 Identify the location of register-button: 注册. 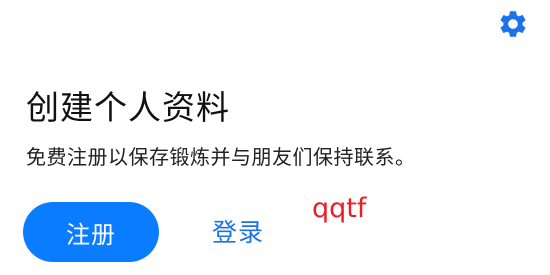
(91, 232).